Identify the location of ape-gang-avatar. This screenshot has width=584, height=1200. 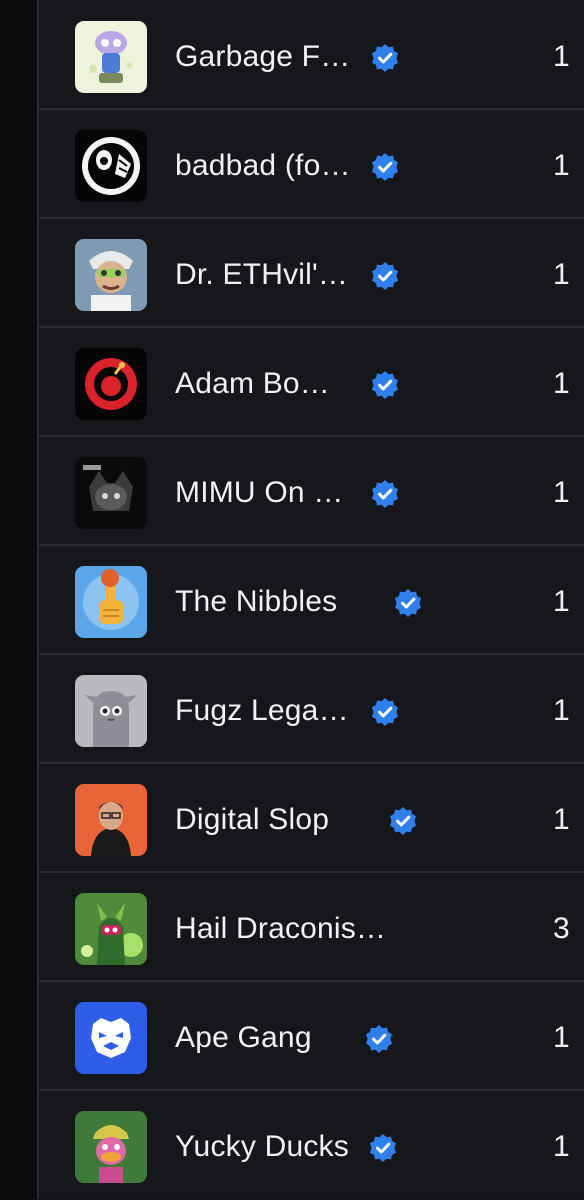
(111, 1038).